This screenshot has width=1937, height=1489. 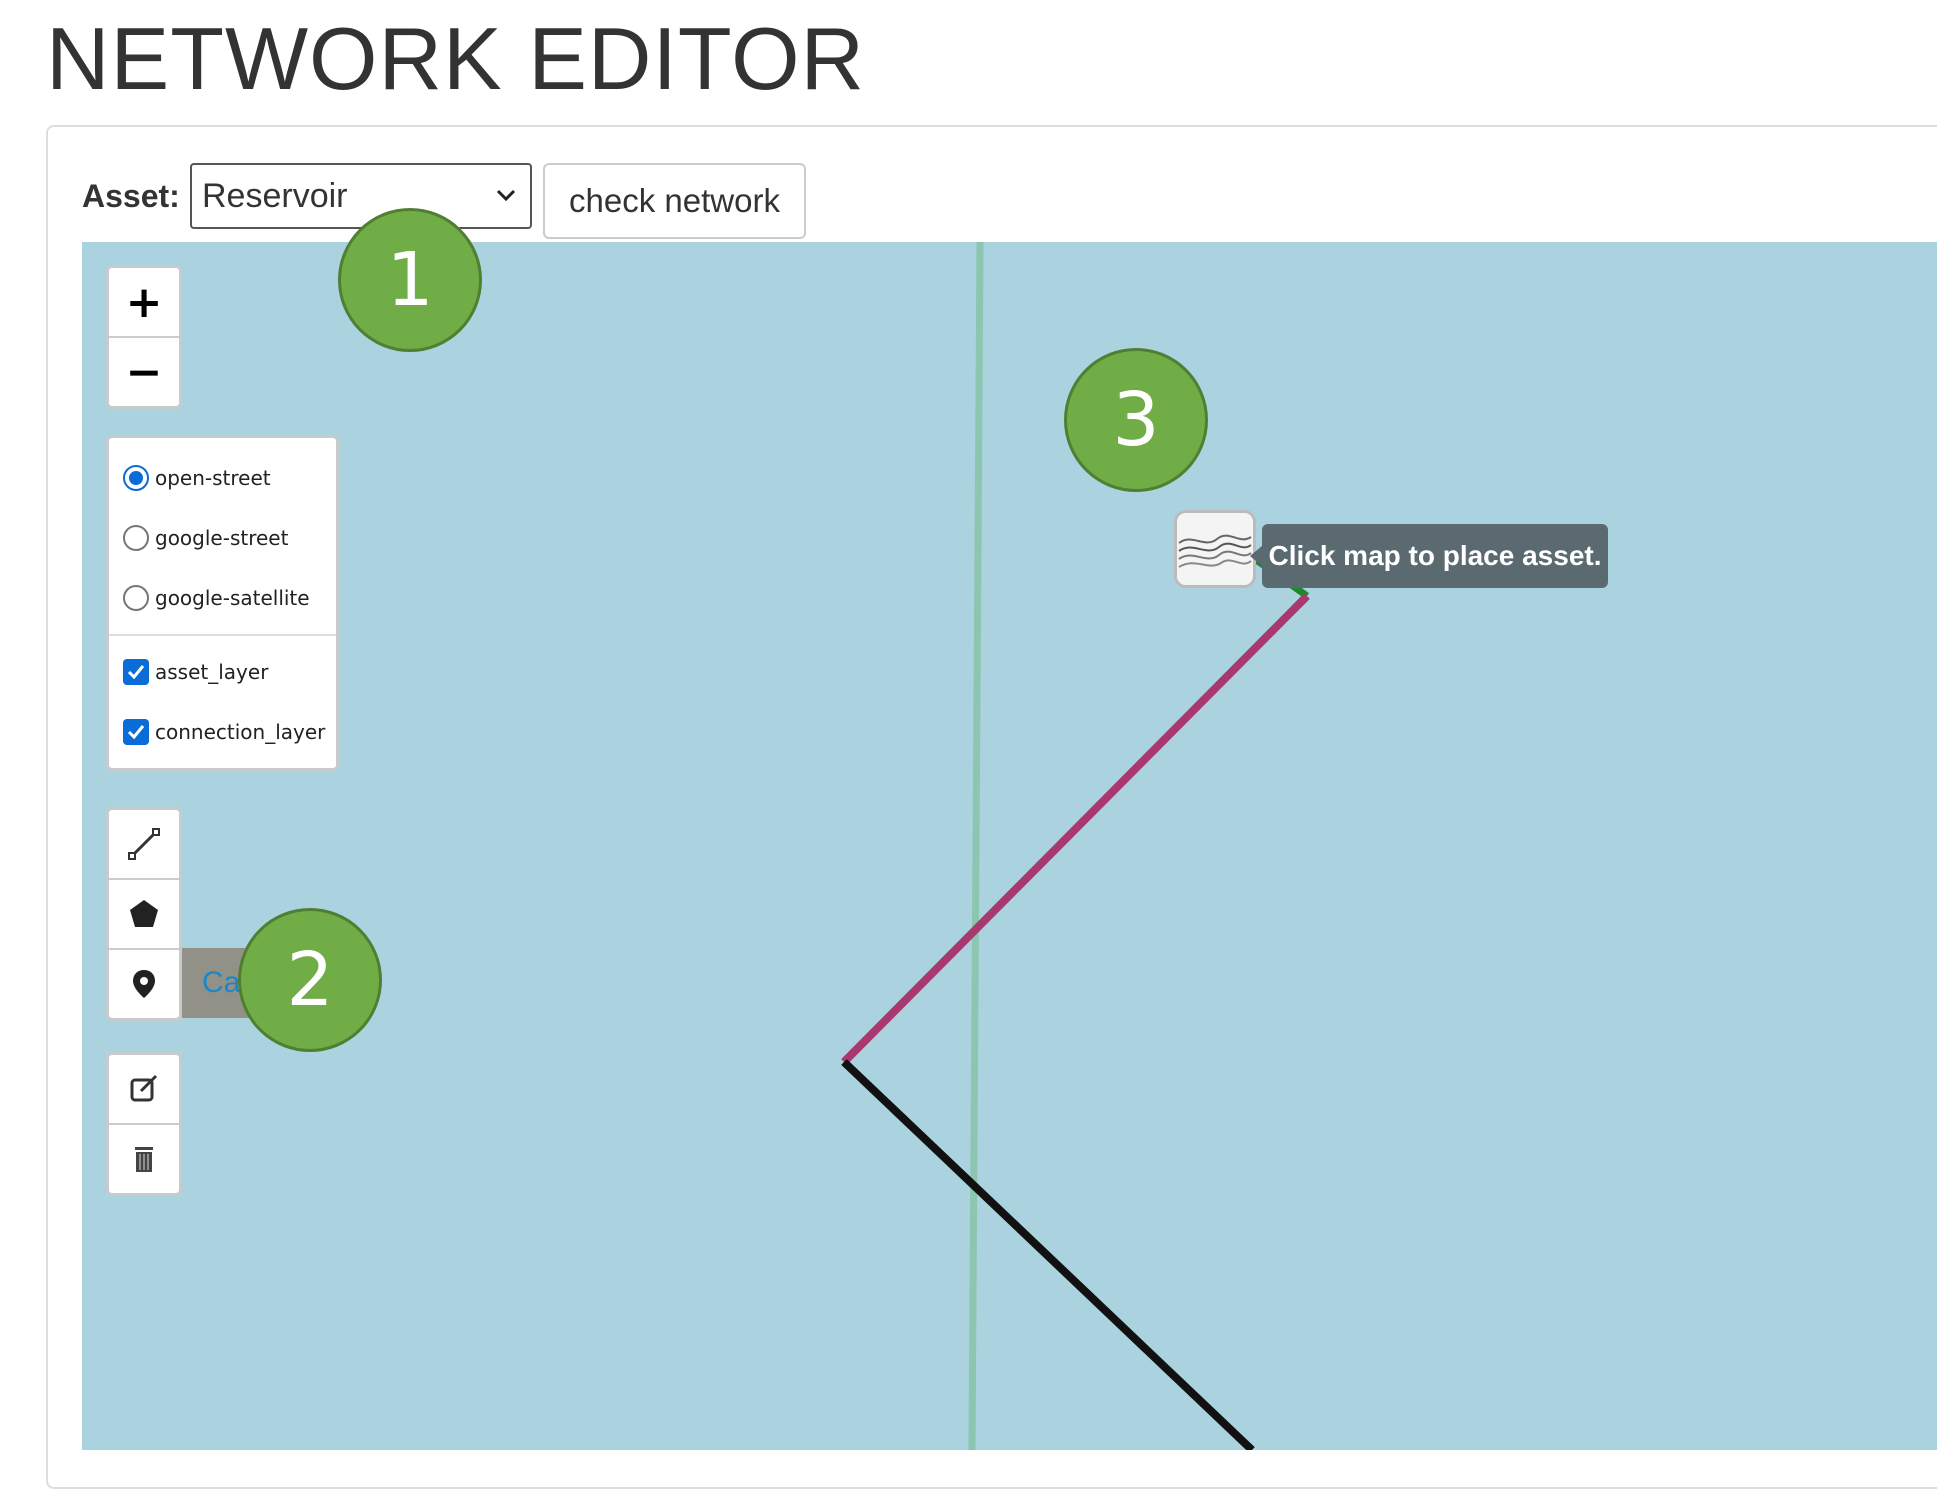 I want to click on polyline-icon, so click(x=144, y=844).